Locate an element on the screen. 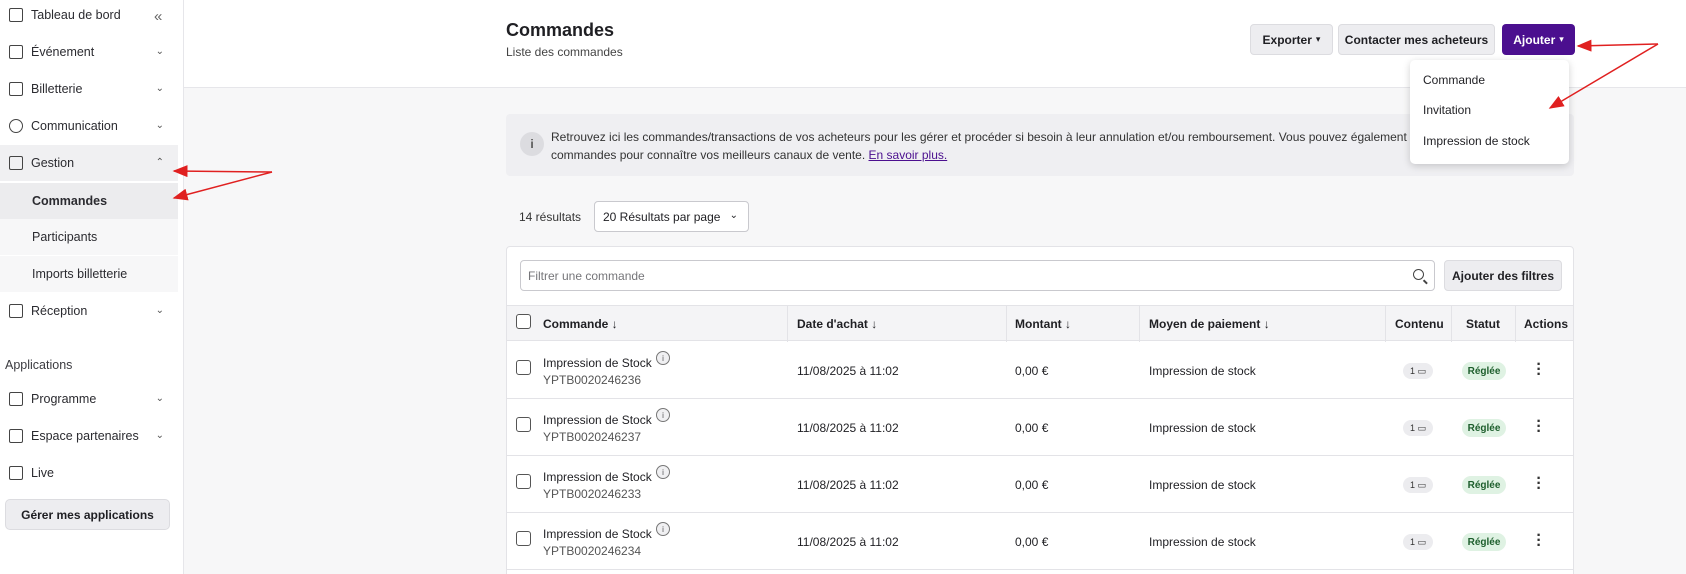  chat-icon is located at coordinates (16, 126).